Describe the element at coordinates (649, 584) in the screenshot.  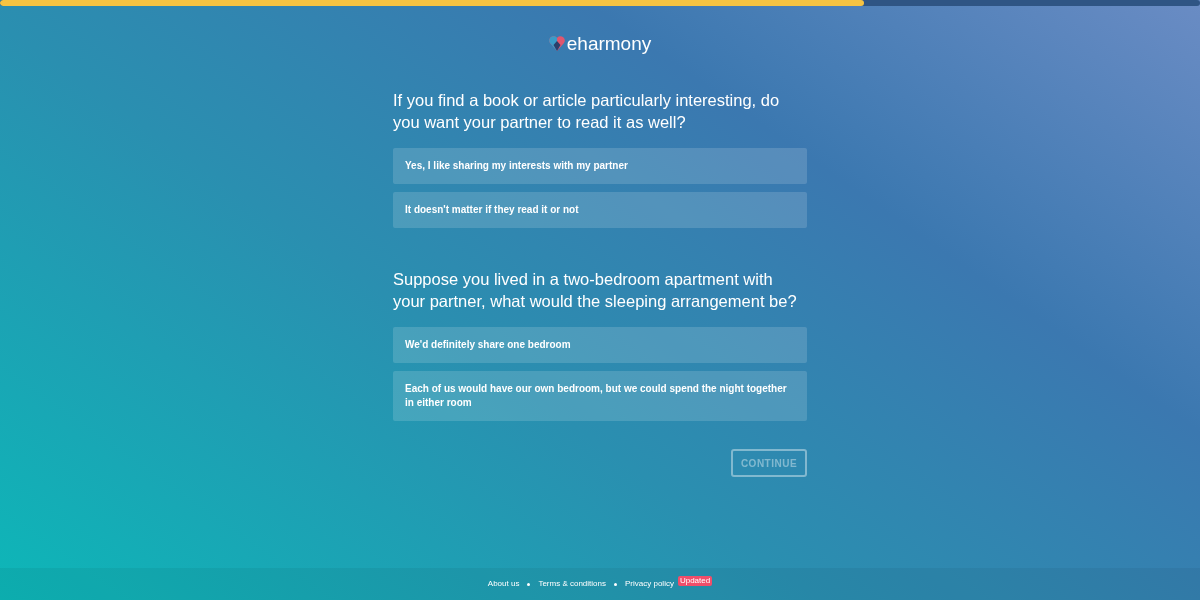
I see `footer-link: Privacy policy` at that location.